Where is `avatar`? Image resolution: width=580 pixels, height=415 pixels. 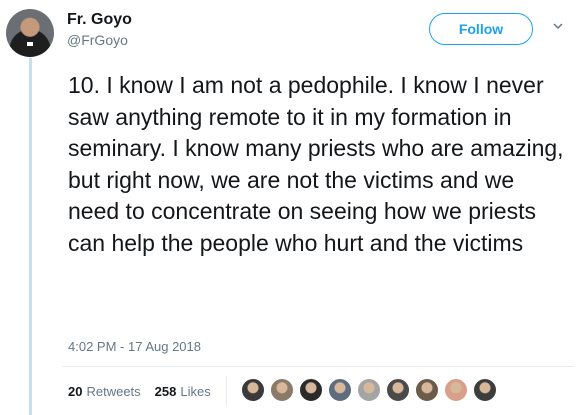 avatar is located at coordinates (30, 33).